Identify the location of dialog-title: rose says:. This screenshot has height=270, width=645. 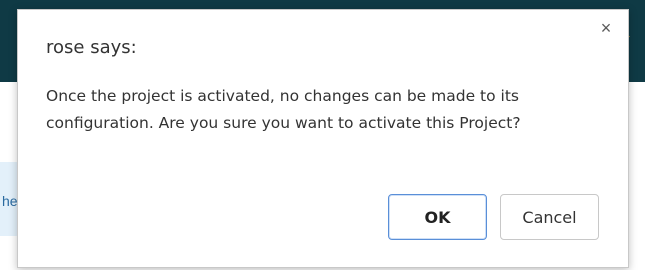
(91, 47).